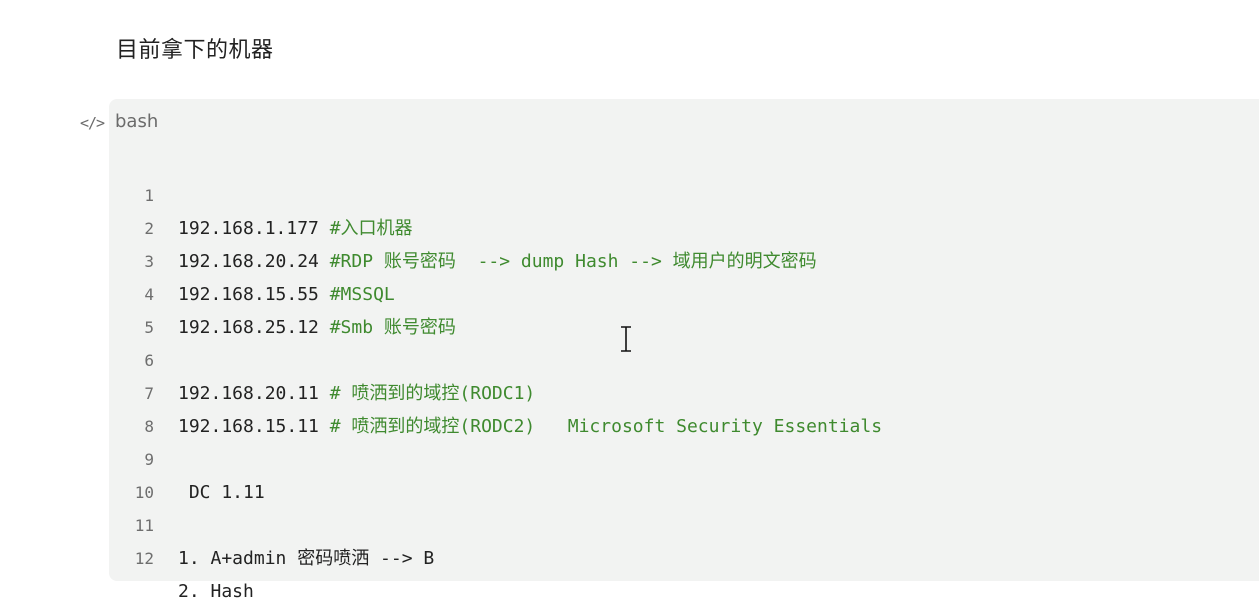 Image resolution: width=1259 pixels, height=603 pixels. Describe the element at coordinates (195, 50) in the screenshot. I see `section-heading: 目前拿下的机器` at that location.